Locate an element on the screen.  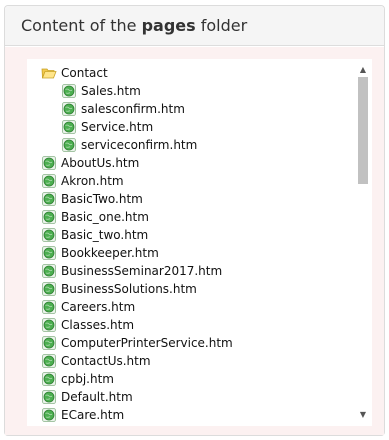
tree-item: cpbj.htm is located at coordinates (191, 379).